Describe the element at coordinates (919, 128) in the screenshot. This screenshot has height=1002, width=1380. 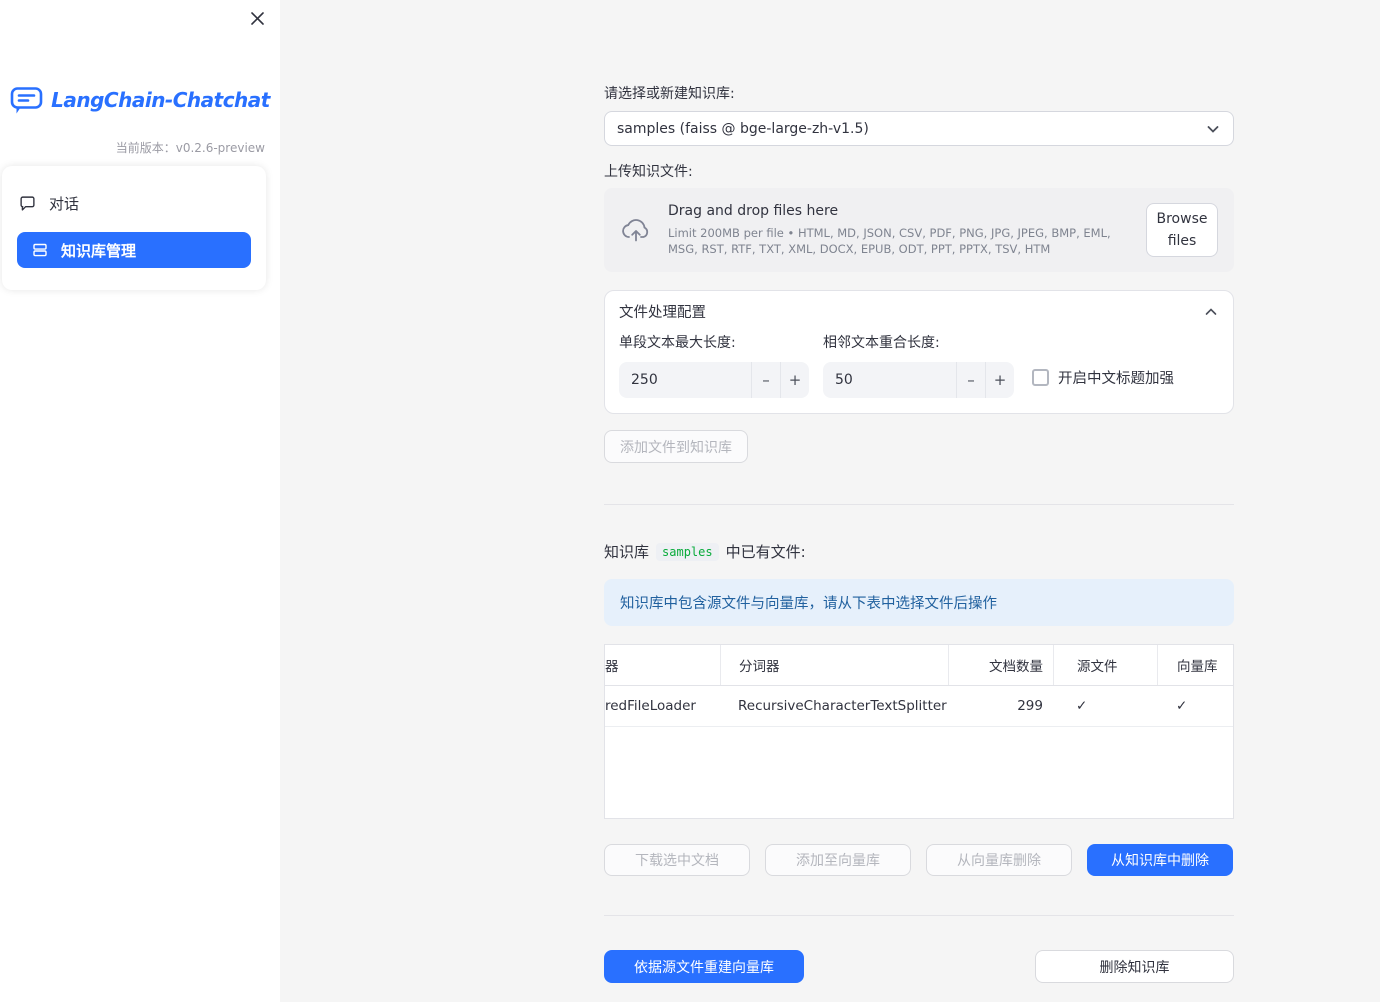
I see `kb-select: samples (faiss @ bge-large-zh-v1.5)` at that location.